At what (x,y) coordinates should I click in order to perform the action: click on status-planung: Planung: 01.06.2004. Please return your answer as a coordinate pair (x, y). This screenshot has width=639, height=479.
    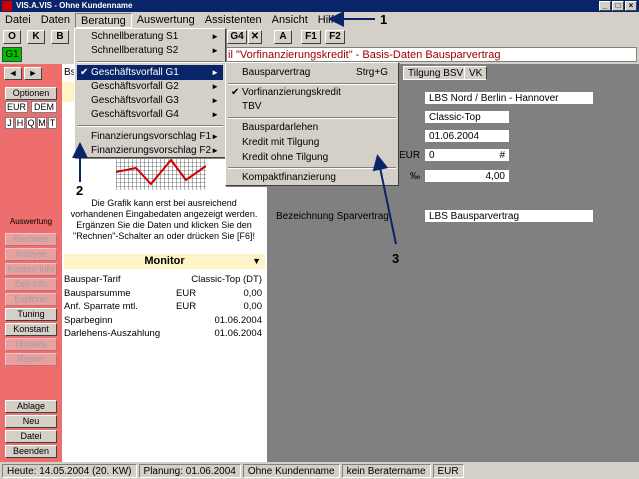
    Looking at the image, I should click on (189, 470).